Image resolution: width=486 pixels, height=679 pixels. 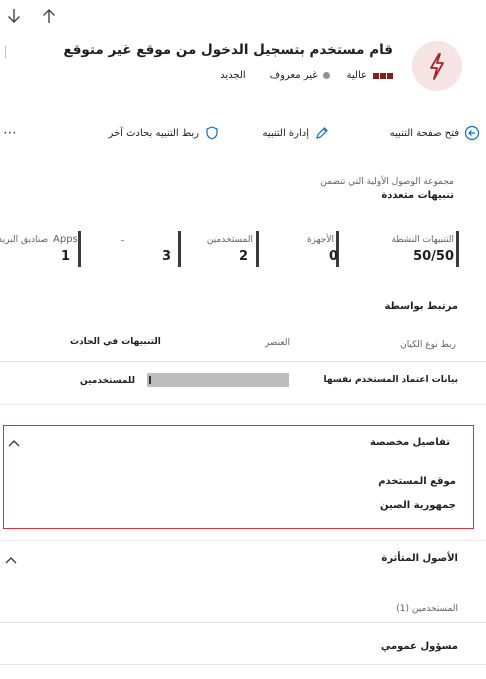 I want to click on stat-users-value: 2, so click(x=244, y=256).